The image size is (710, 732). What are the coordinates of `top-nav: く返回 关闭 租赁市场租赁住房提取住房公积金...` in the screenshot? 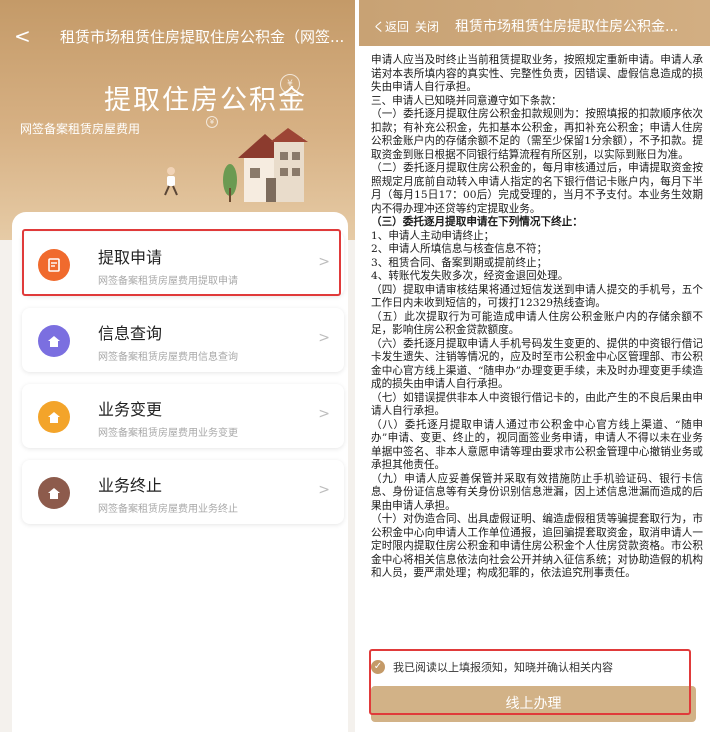 It's located at (534, 23).